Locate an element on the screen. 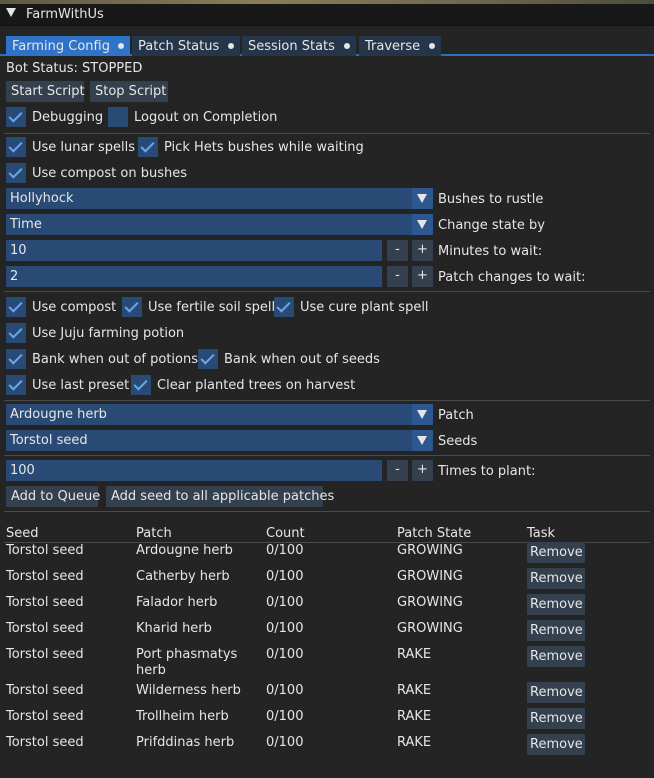  minutes-input: 10 is located at coordinates (194, 250).